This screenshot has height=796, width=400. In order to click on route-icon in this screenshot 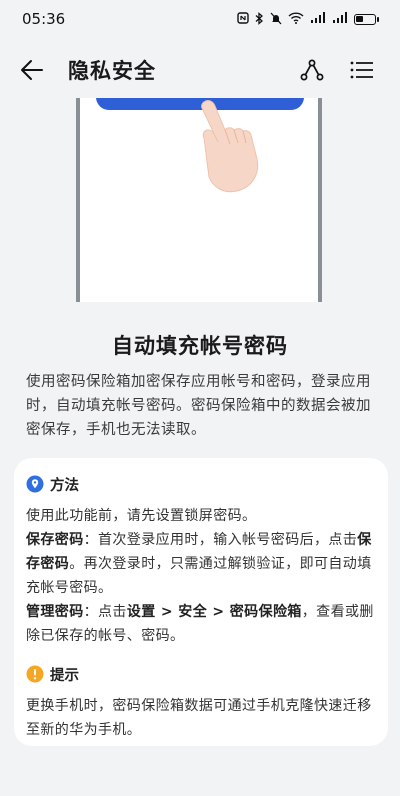, I will do `click(312, 70)`.